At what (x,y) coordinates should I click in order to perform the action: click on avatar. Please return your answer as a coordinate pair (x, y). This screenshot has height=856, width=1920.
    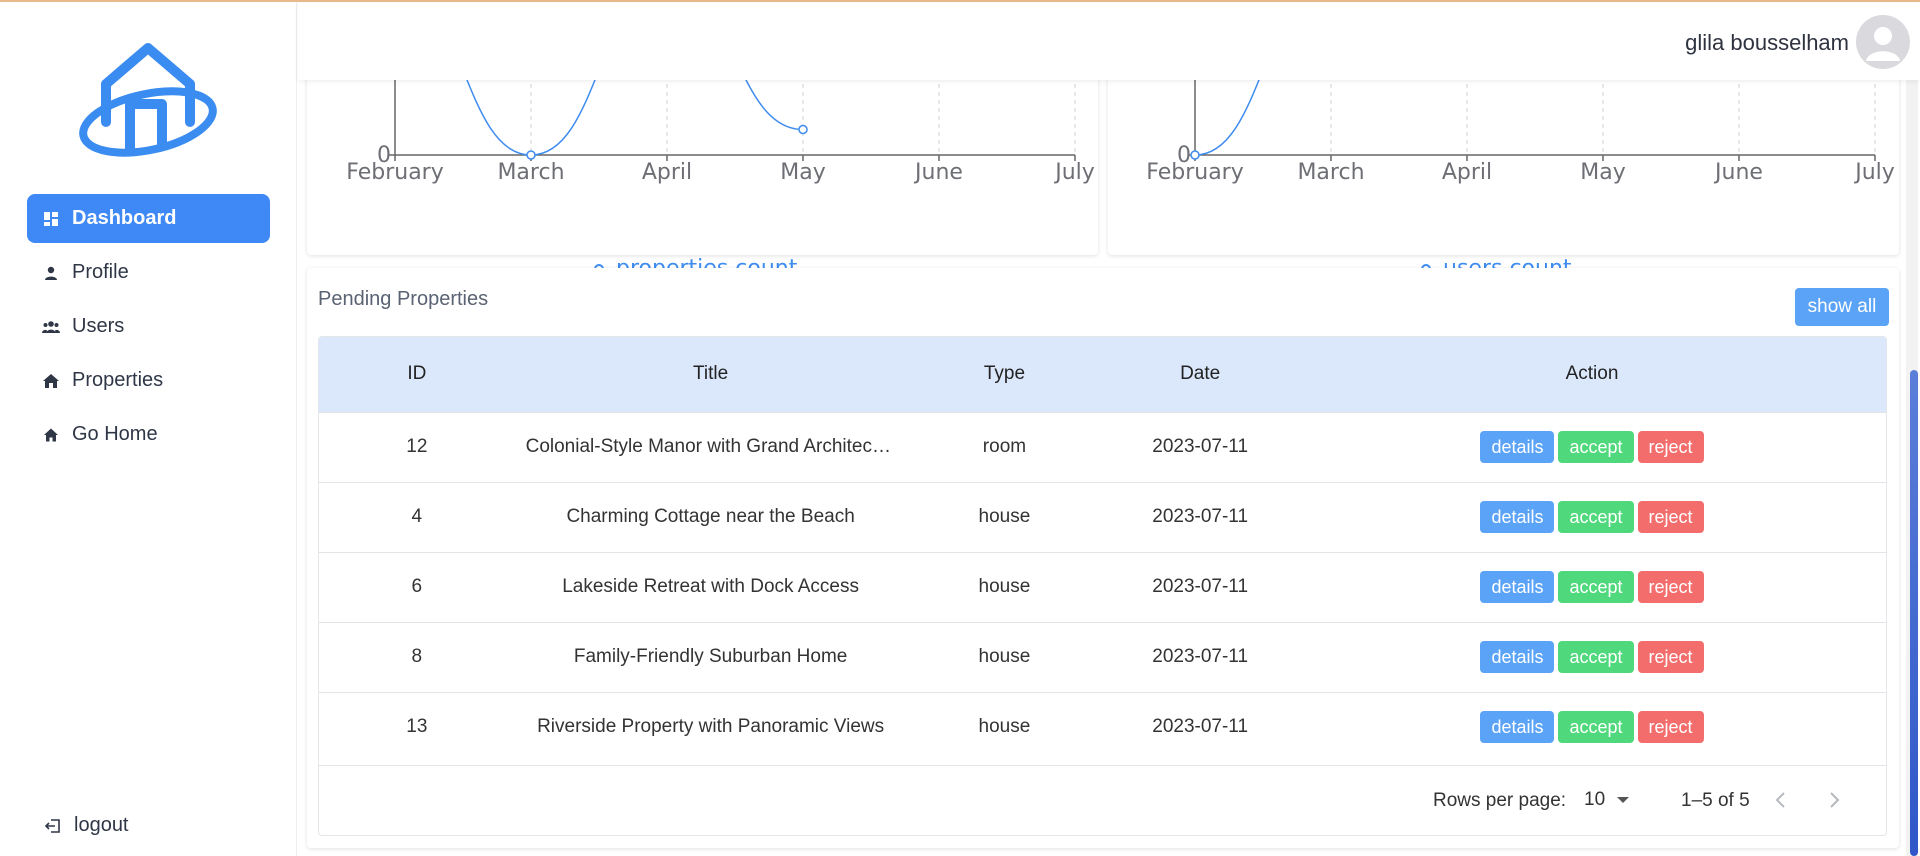
    Looking at the image, I should click on (1883, 42).